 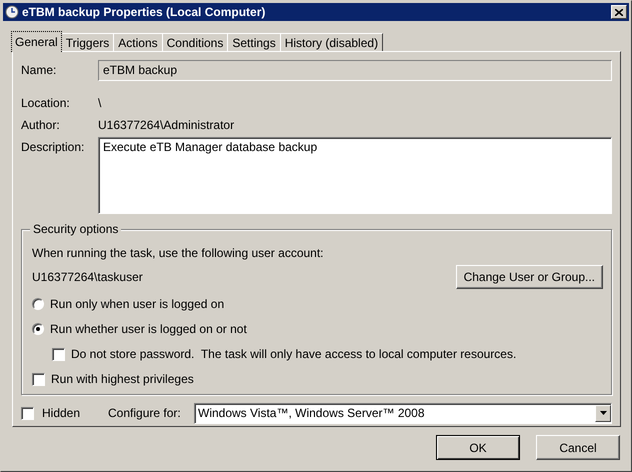 I want to click on option-label: Hidden, so click(x=62, y=413).